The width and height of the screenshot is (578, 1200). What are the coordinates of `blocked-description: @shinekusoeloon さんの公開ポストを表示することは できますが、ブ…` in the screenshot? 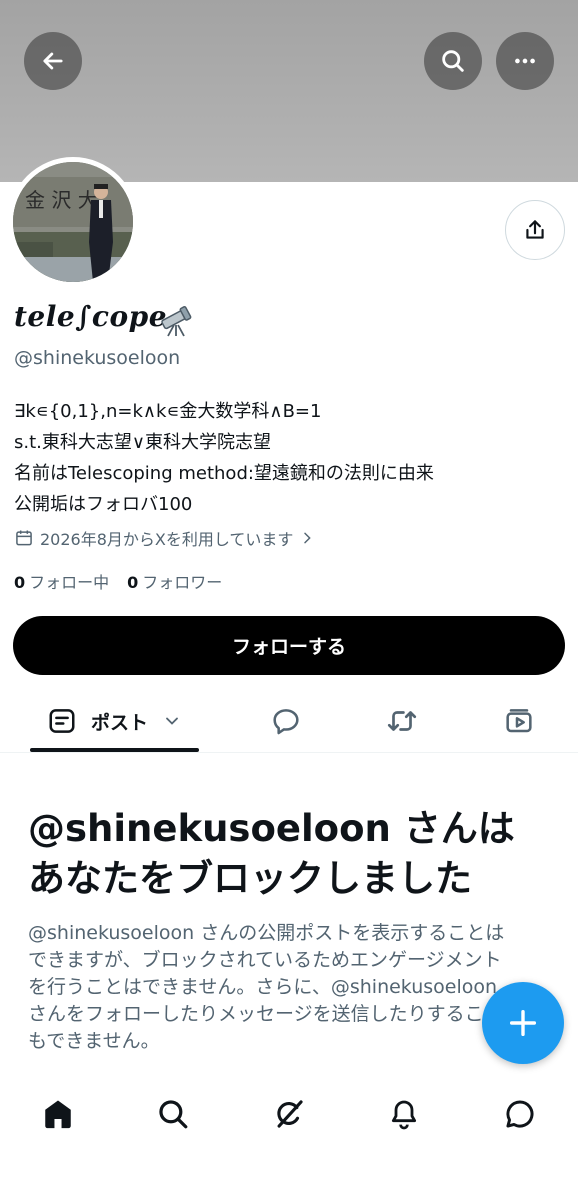 It's located at (288, 987).